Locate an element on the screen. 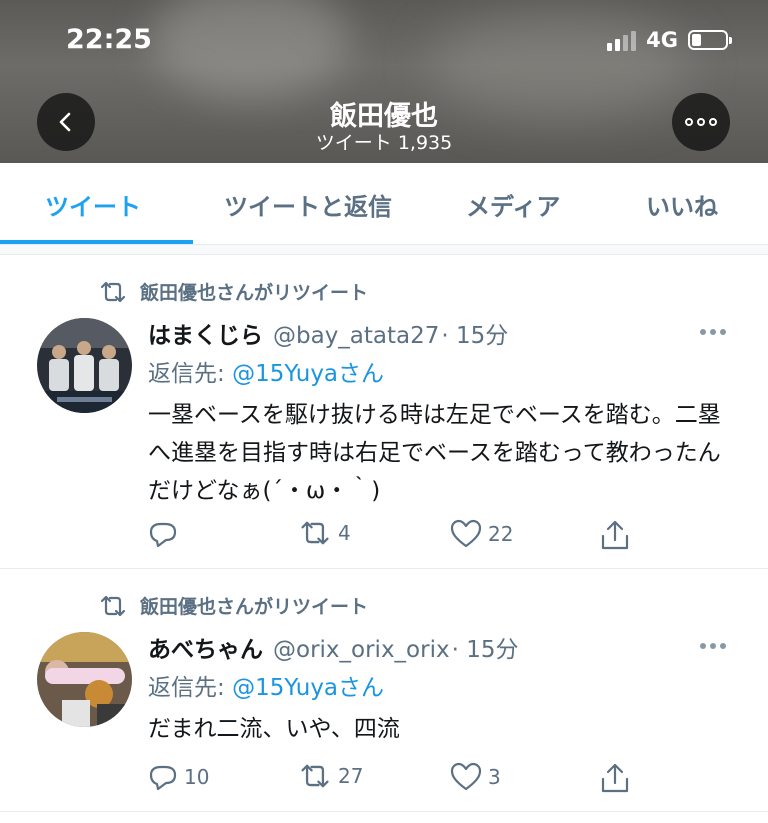 The image size is (768, 823). tab-media: メディア is located at coordinates (513, 204).